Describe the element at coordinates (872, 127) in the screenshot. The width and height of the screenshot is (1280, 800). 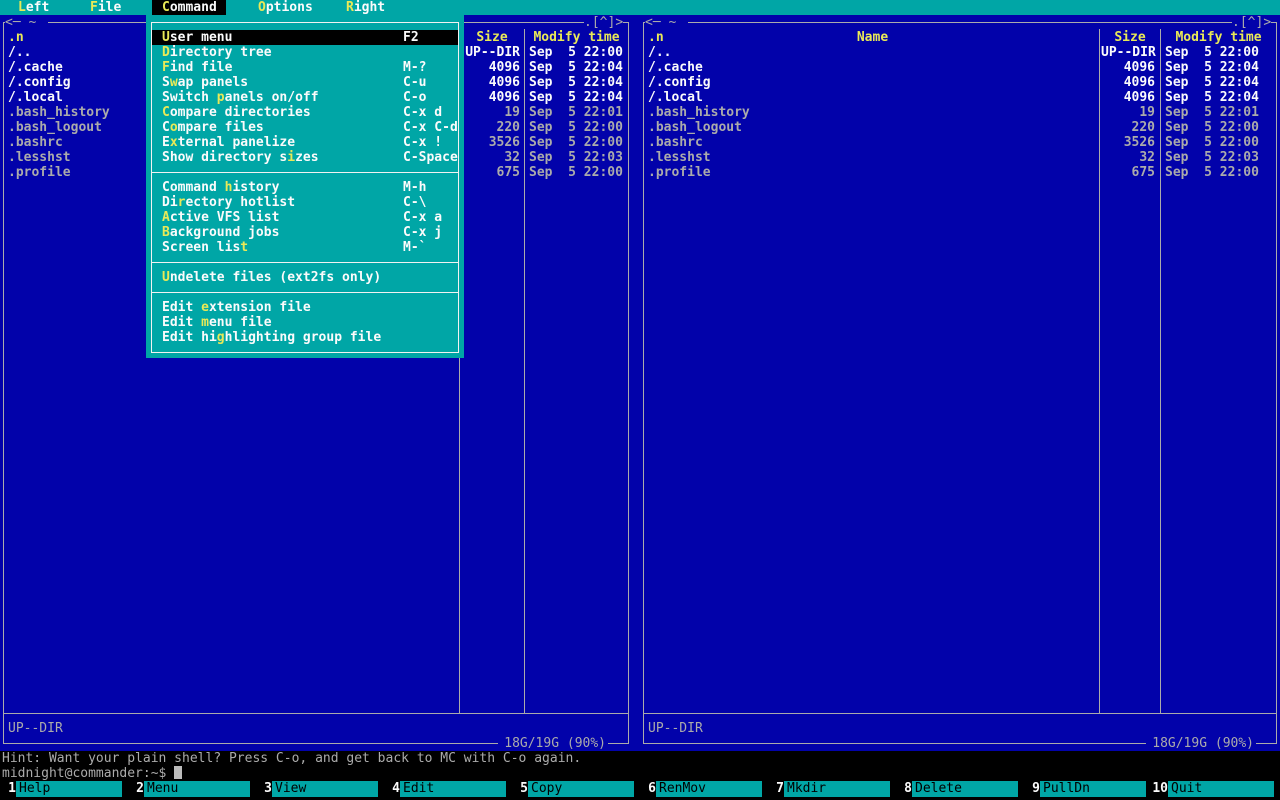
I see `file-row-name: .bash_logout` at that location.